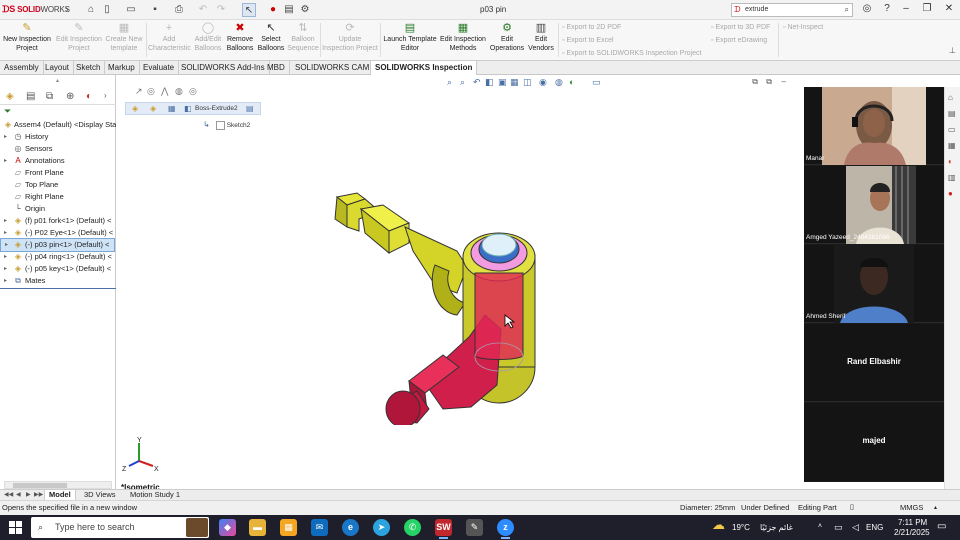 The image size is (960, 540). I want to click on participant-tile: Ahmed Sherif, so click(874, 284).